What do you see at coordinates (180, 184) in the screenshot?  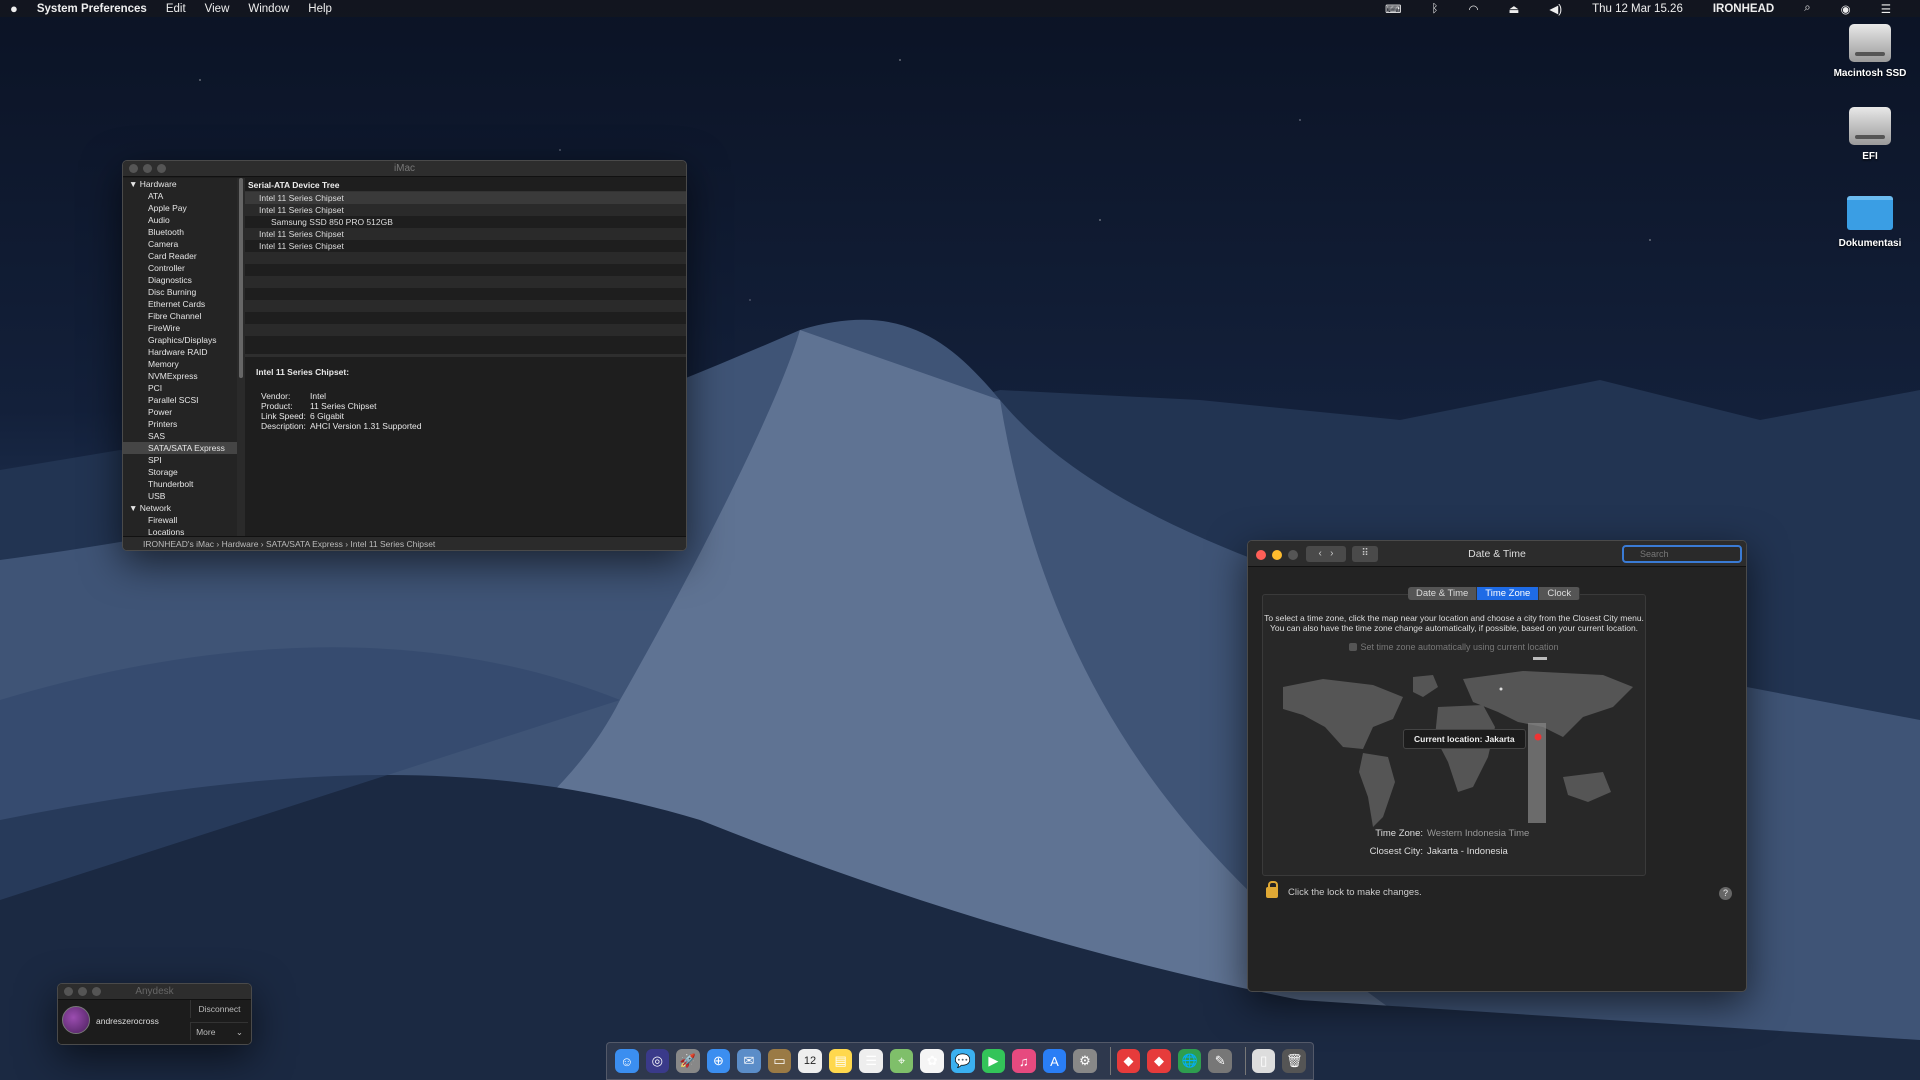 I see `sidebar-group: ▼ Hardware` at bounding box center [180, 184].